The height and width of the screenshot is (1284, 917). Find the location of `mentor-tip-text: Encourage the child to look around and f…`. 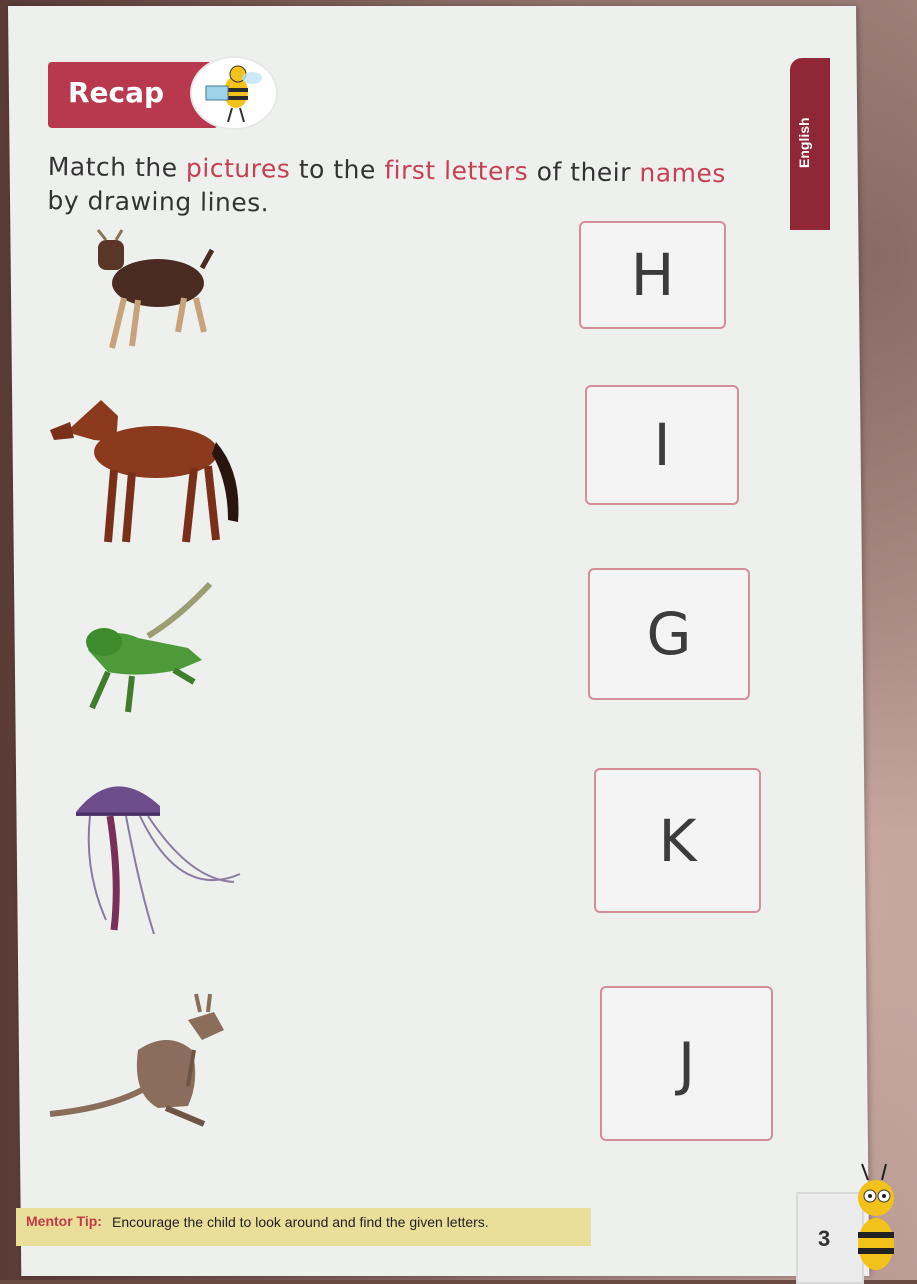

mentor-tip-text: Encourage the child to look around and f… is located at coordinates (300, 1222).